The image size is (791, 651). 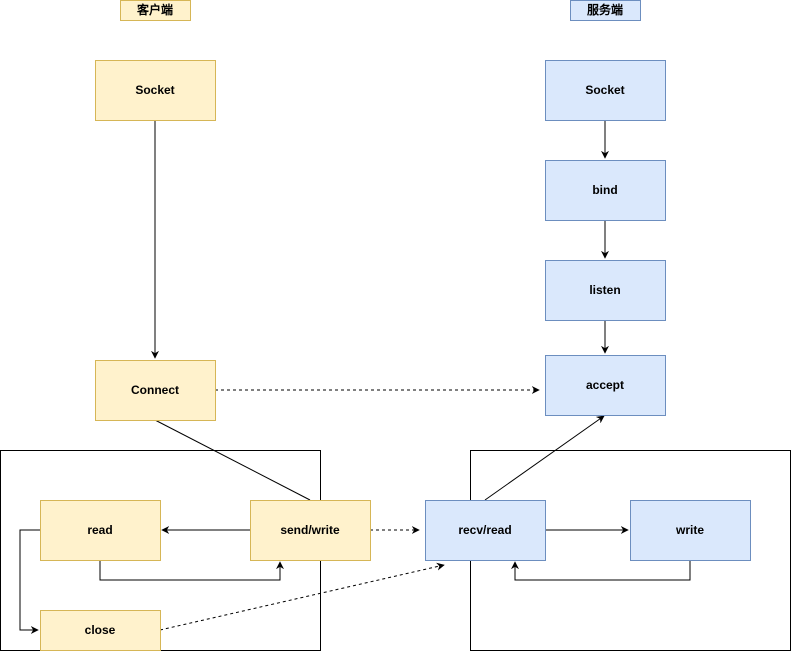 I want to click on client-send-write-node: send/write, so click(x=310, y=530).